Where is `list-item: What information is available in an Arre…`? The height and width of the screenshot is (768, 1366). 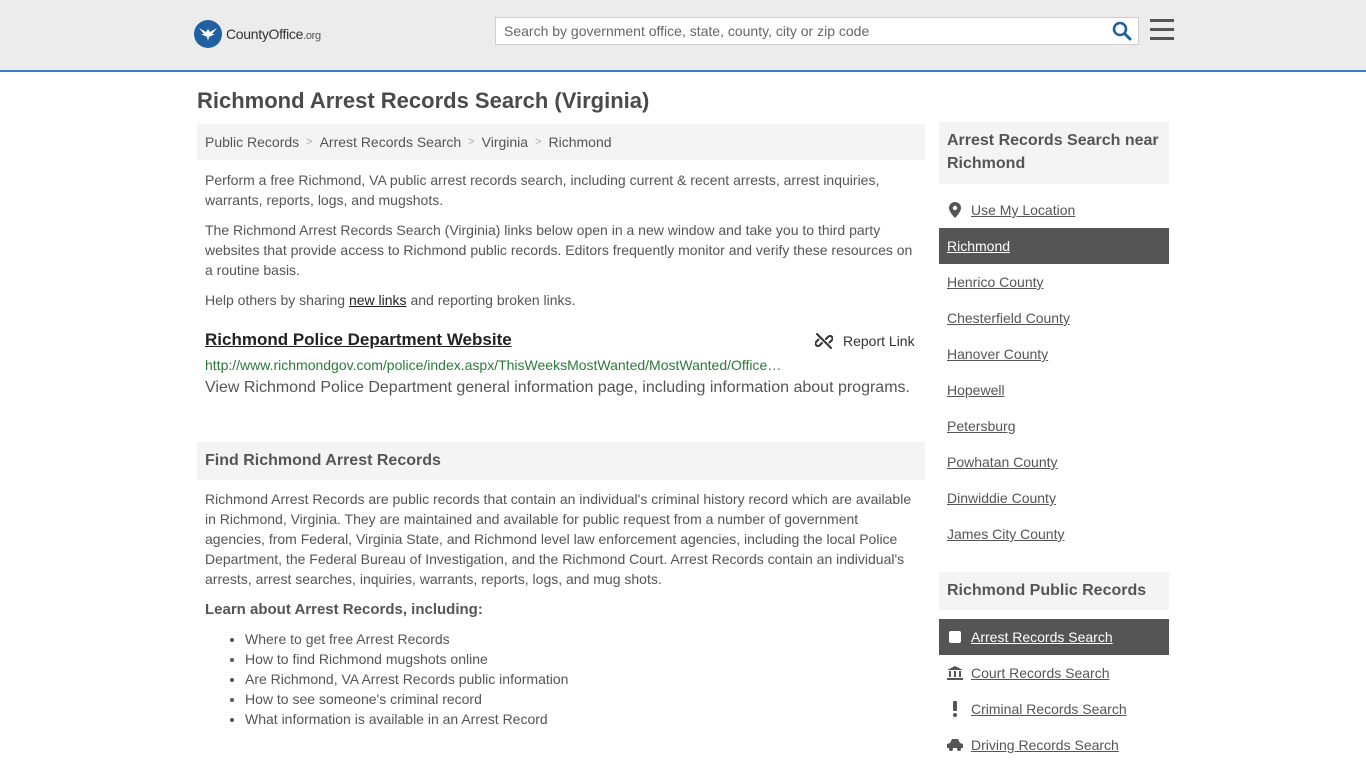
list-item: What information is available in an Arre… is located at coordinates (406, 719).